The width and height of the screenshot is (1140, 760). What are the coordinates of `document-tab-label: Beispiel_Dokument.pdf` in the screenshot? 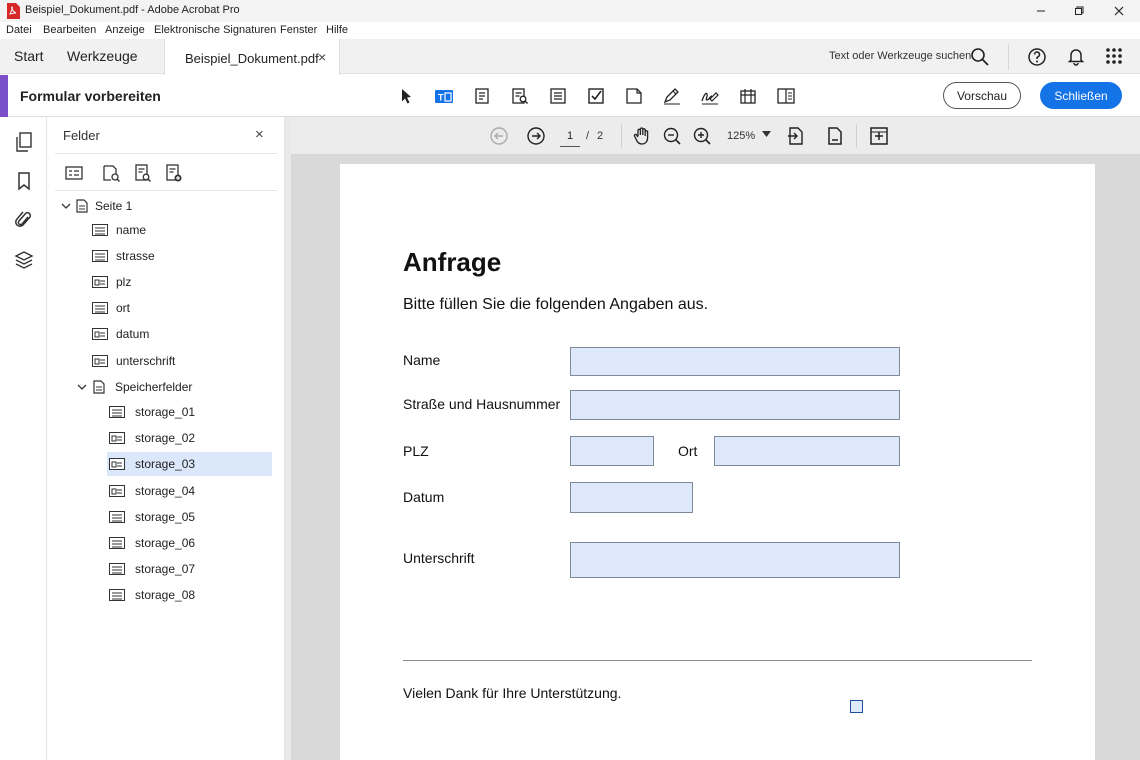 It's located at (252, 58).